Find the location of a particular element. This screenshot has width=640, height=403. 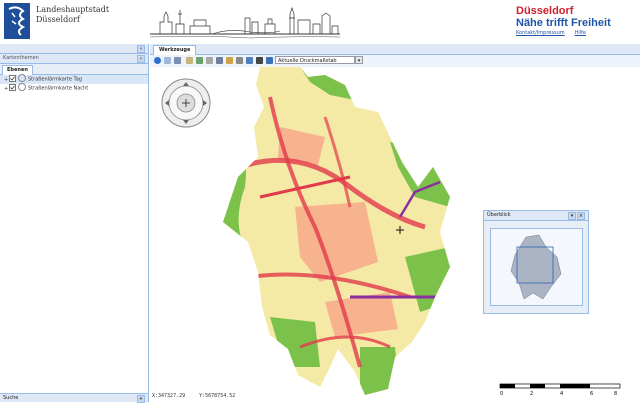

search-panel-label: Suche is located at coordinates (11, 398).